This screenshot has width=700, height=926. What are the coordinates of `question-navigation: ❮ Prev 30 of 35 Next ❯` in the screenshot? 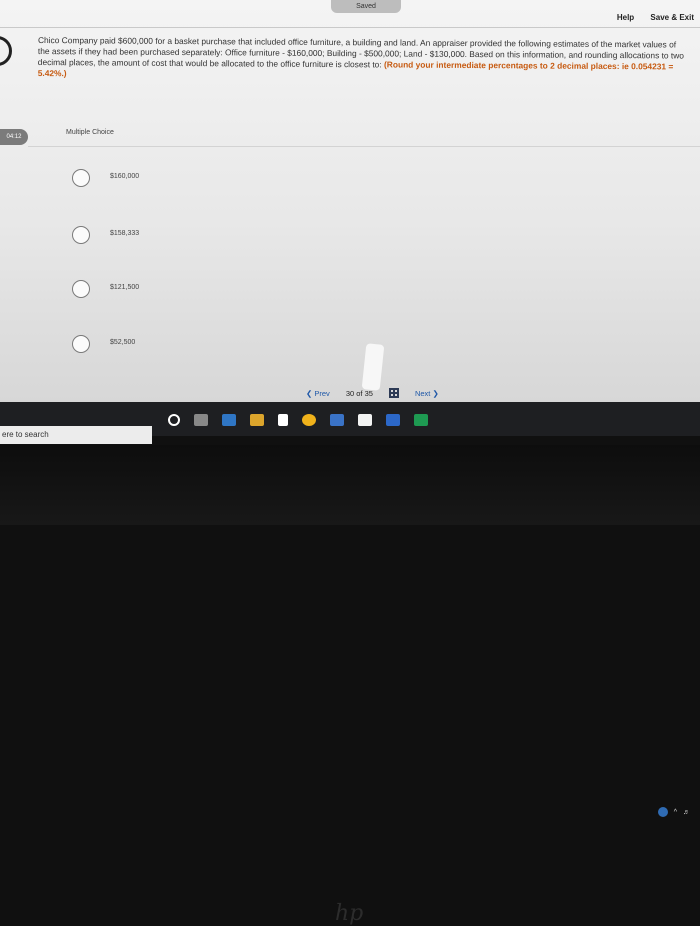 It's located at (372, 393).